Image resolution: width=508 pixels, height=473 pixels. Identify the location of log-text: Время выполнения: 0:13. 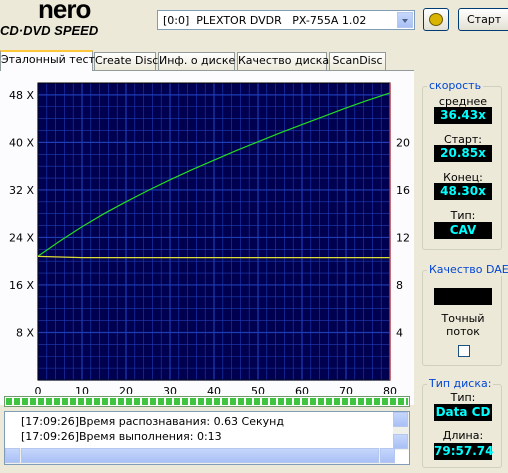
(150, 436).